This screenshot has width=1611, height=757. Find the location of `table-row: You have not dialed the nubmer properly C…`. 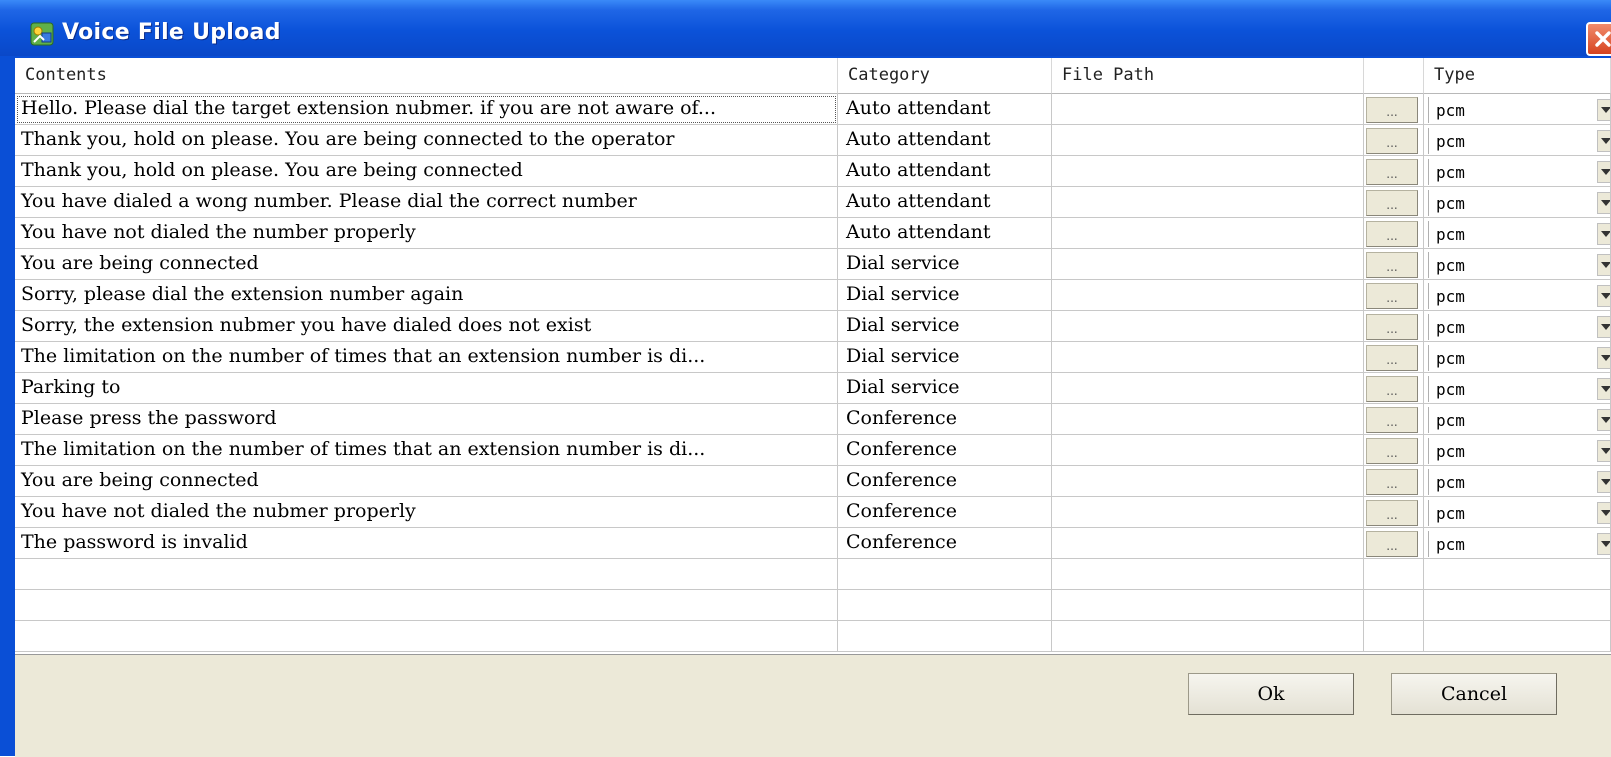

table-row: You have not dialed the nubmer properly C… is located at coordinates (813, 512).